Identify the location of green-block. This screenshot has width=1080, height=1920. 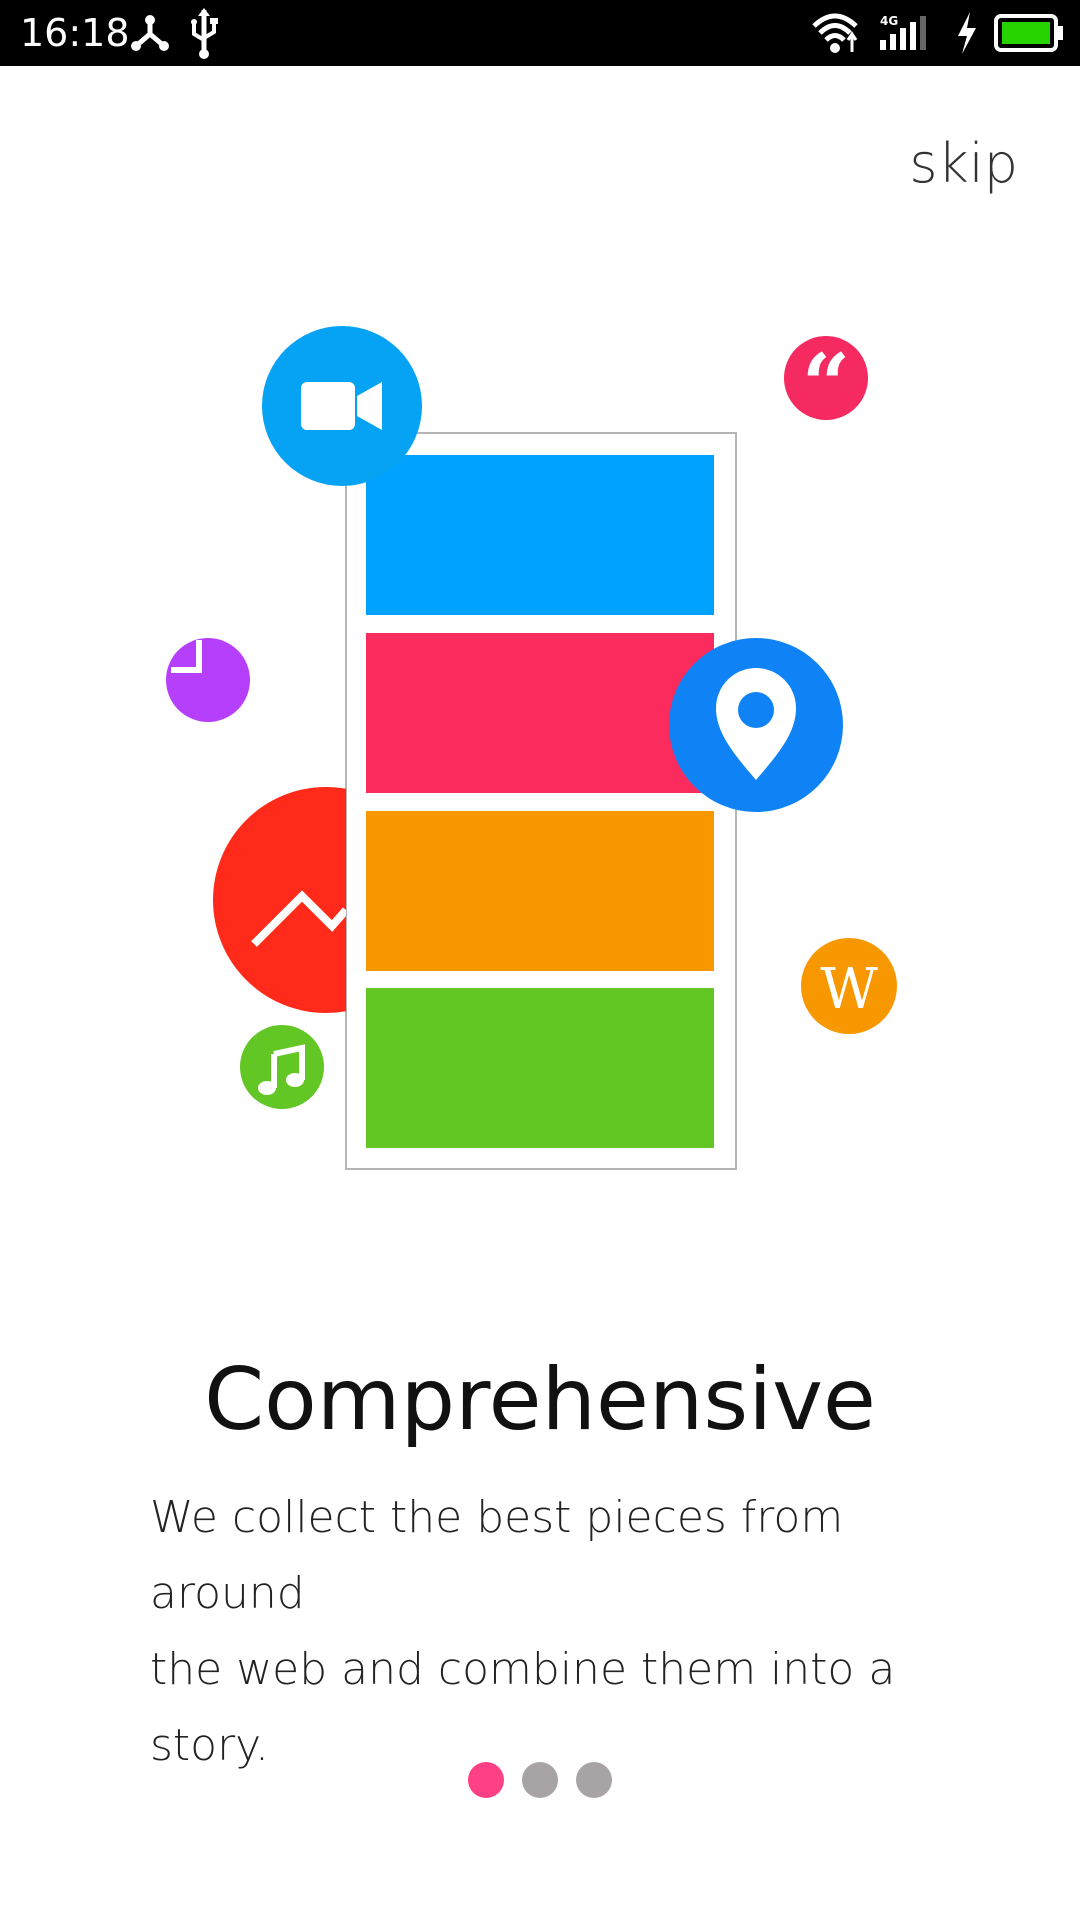
(540, 1068).